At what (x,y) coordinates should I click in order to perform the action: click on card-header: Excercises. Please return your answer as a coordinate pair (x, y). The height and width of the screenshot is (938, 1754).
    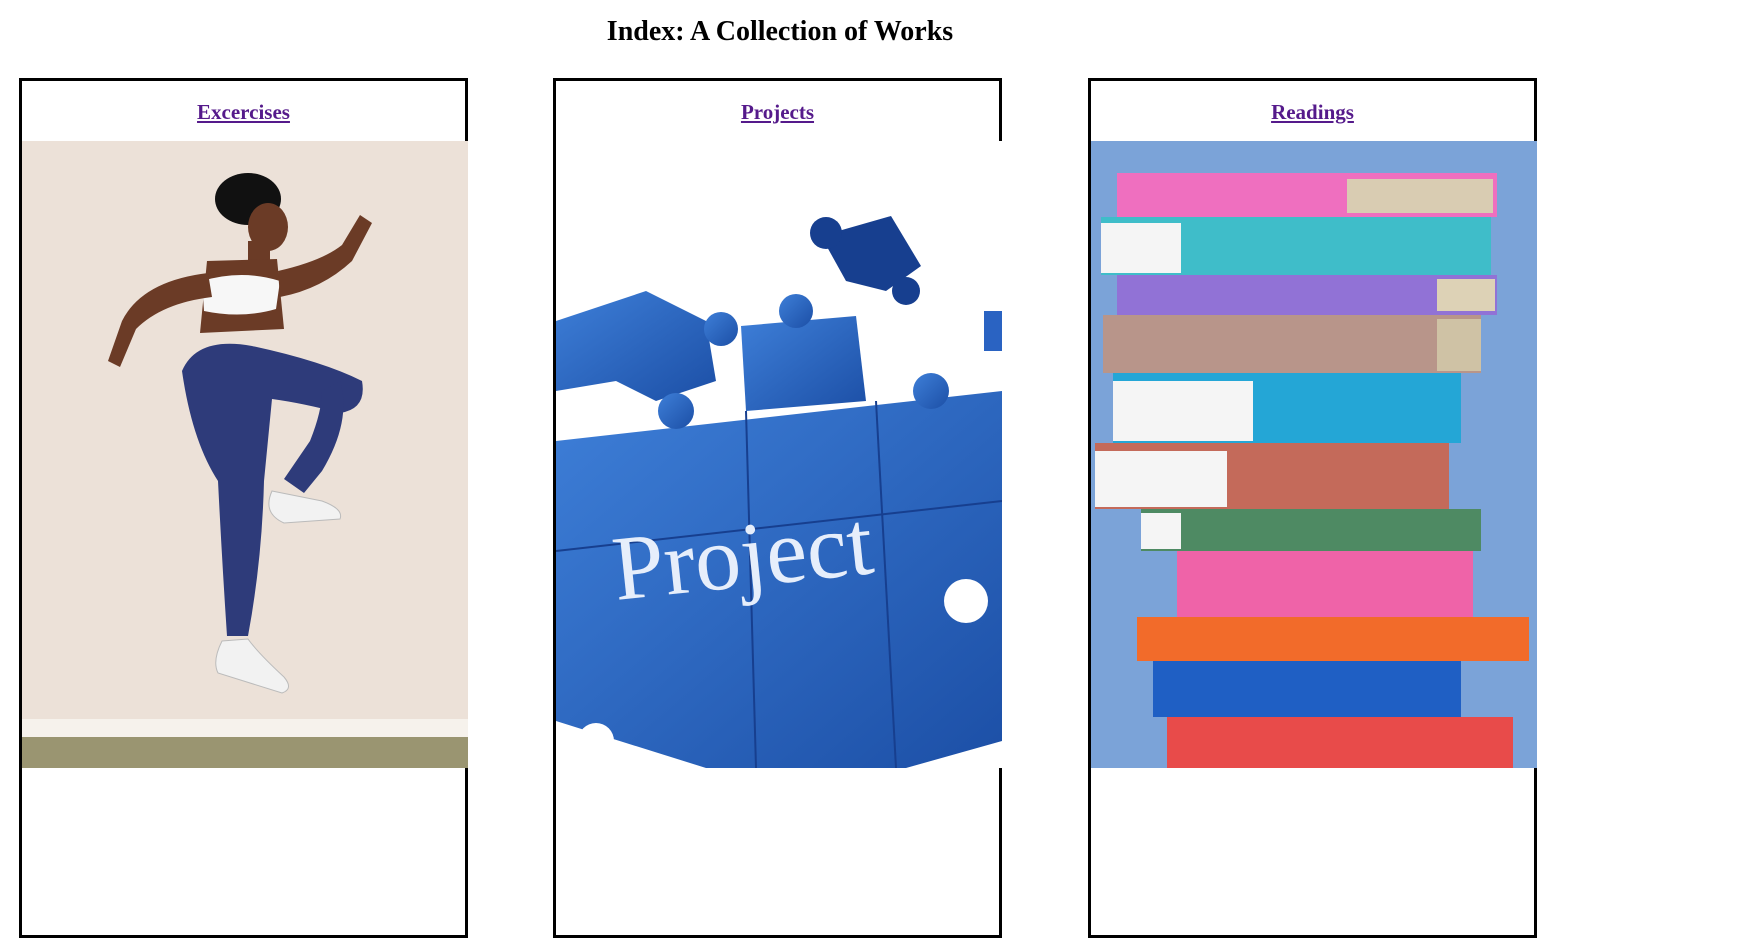
    Looking at the image, I should click on (243, 112).